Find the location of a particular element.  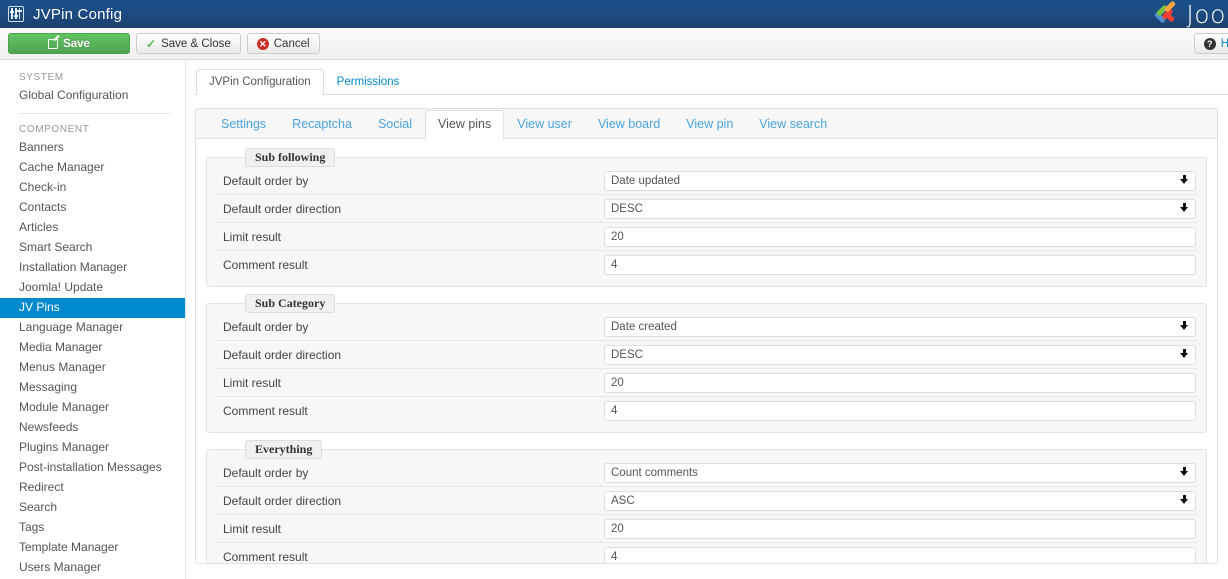

save-button-label: Save is located at coordinates (76, 43).